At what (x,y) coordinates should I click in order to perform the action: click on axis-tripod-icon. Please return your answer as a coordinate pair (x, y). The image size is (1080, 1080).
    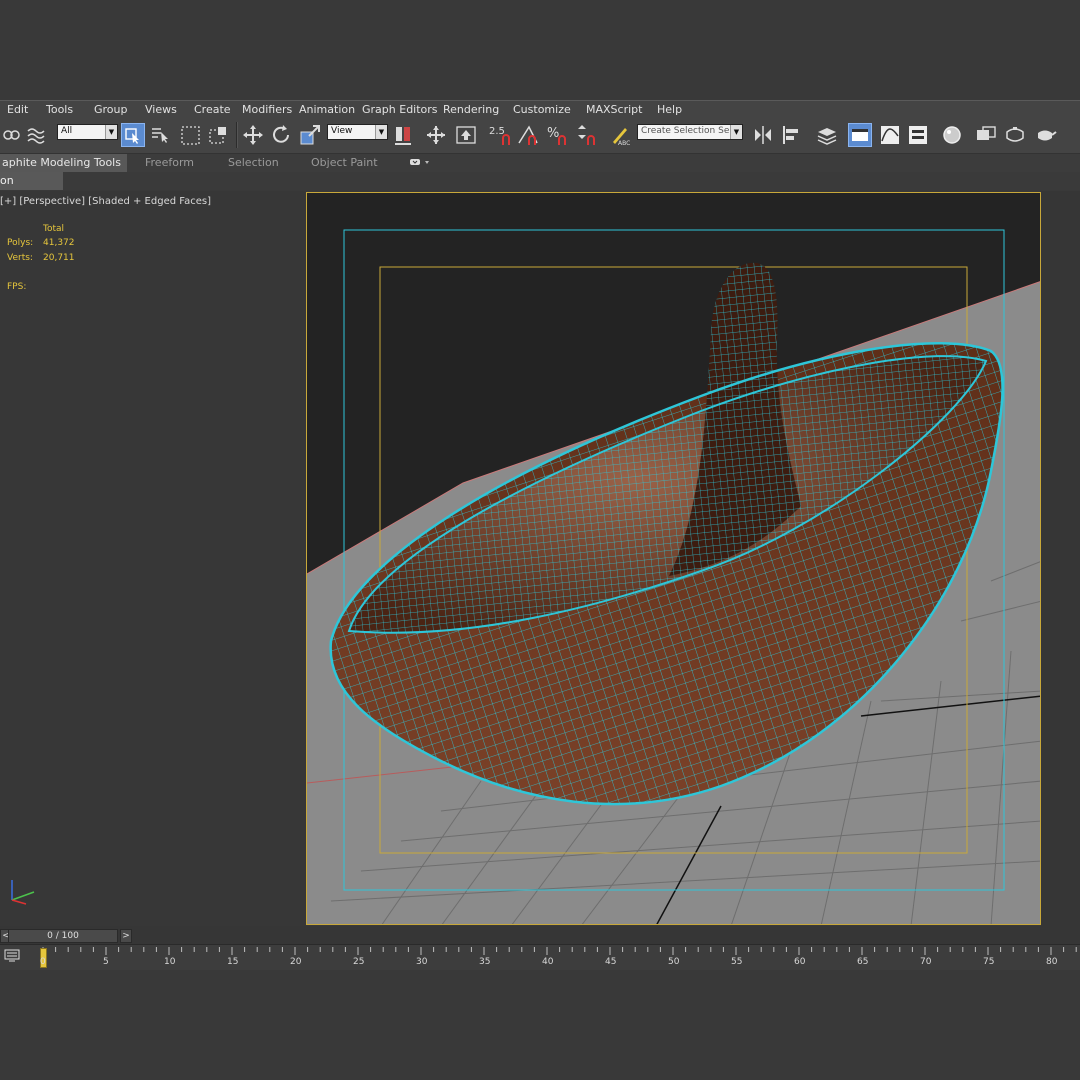
    Looking at the image, I should click on (23, 892).